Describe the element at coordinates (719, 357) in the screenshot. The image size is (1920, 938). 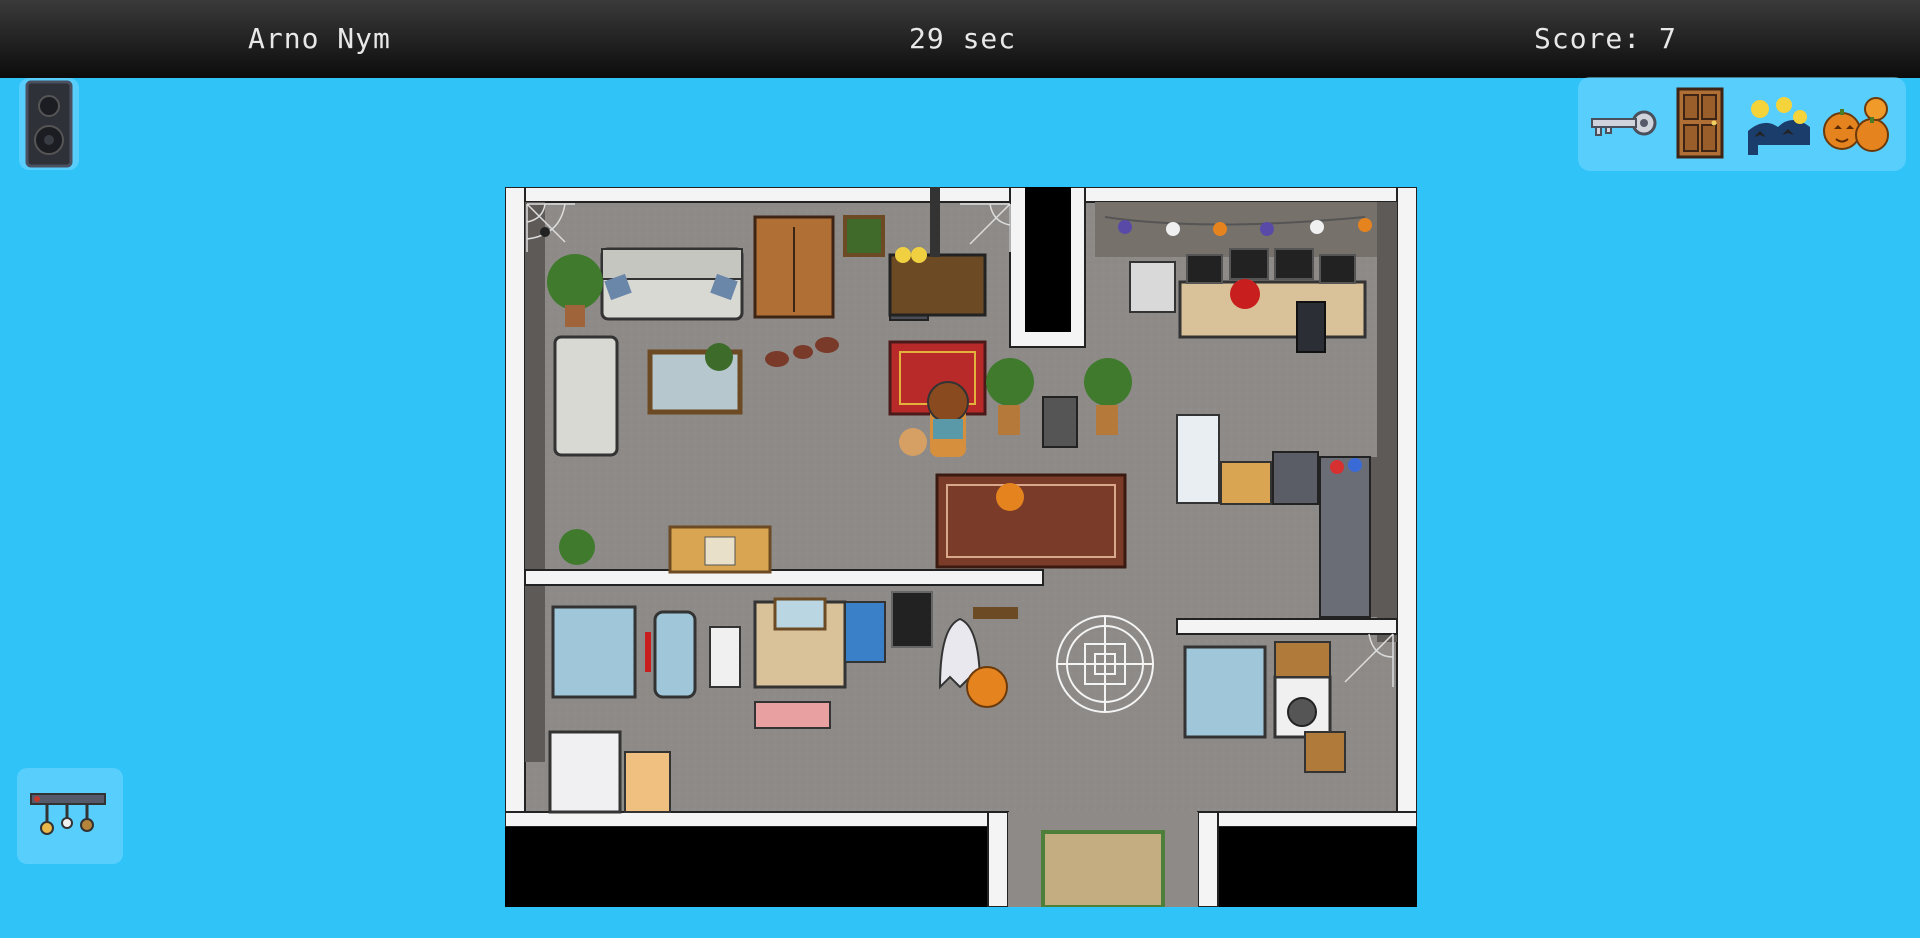
I see `plant-on-table` at that location.